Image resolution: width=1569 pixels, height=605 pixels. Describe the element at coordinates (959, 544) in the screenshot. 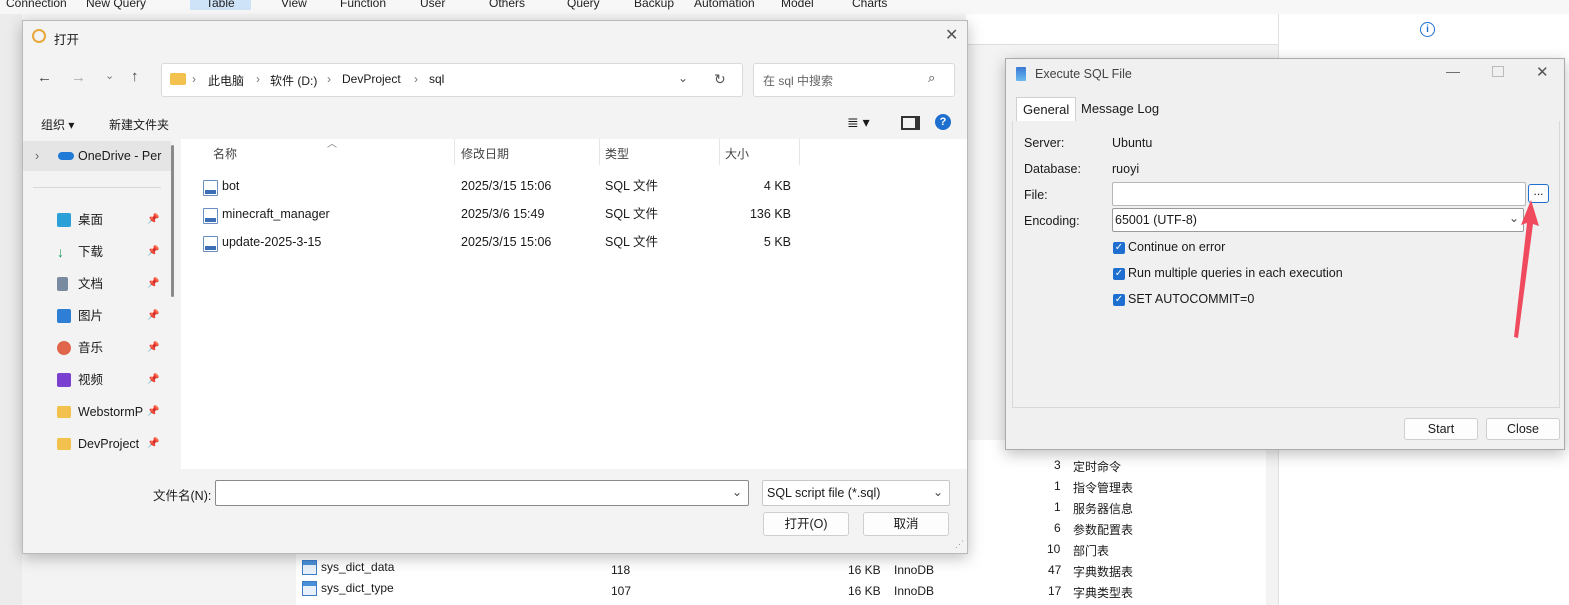

I see `resize-grip-icon: ⋰` at that location.